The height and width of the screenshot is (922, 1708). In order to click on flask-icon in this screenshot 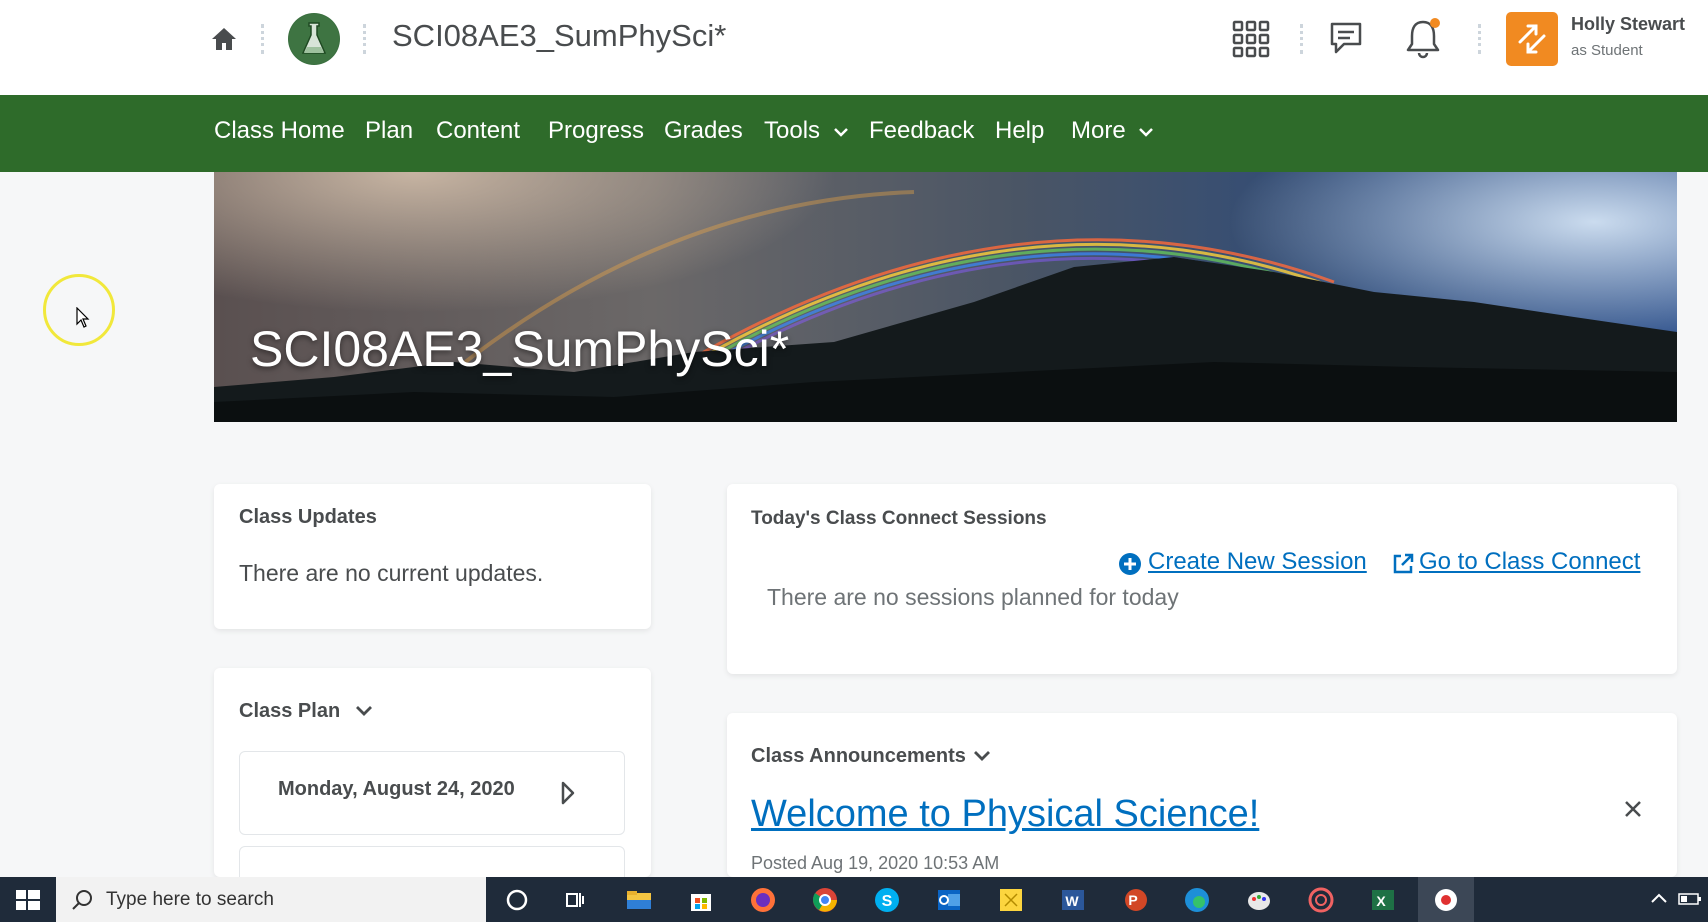, I will do `click(314, 39)`.